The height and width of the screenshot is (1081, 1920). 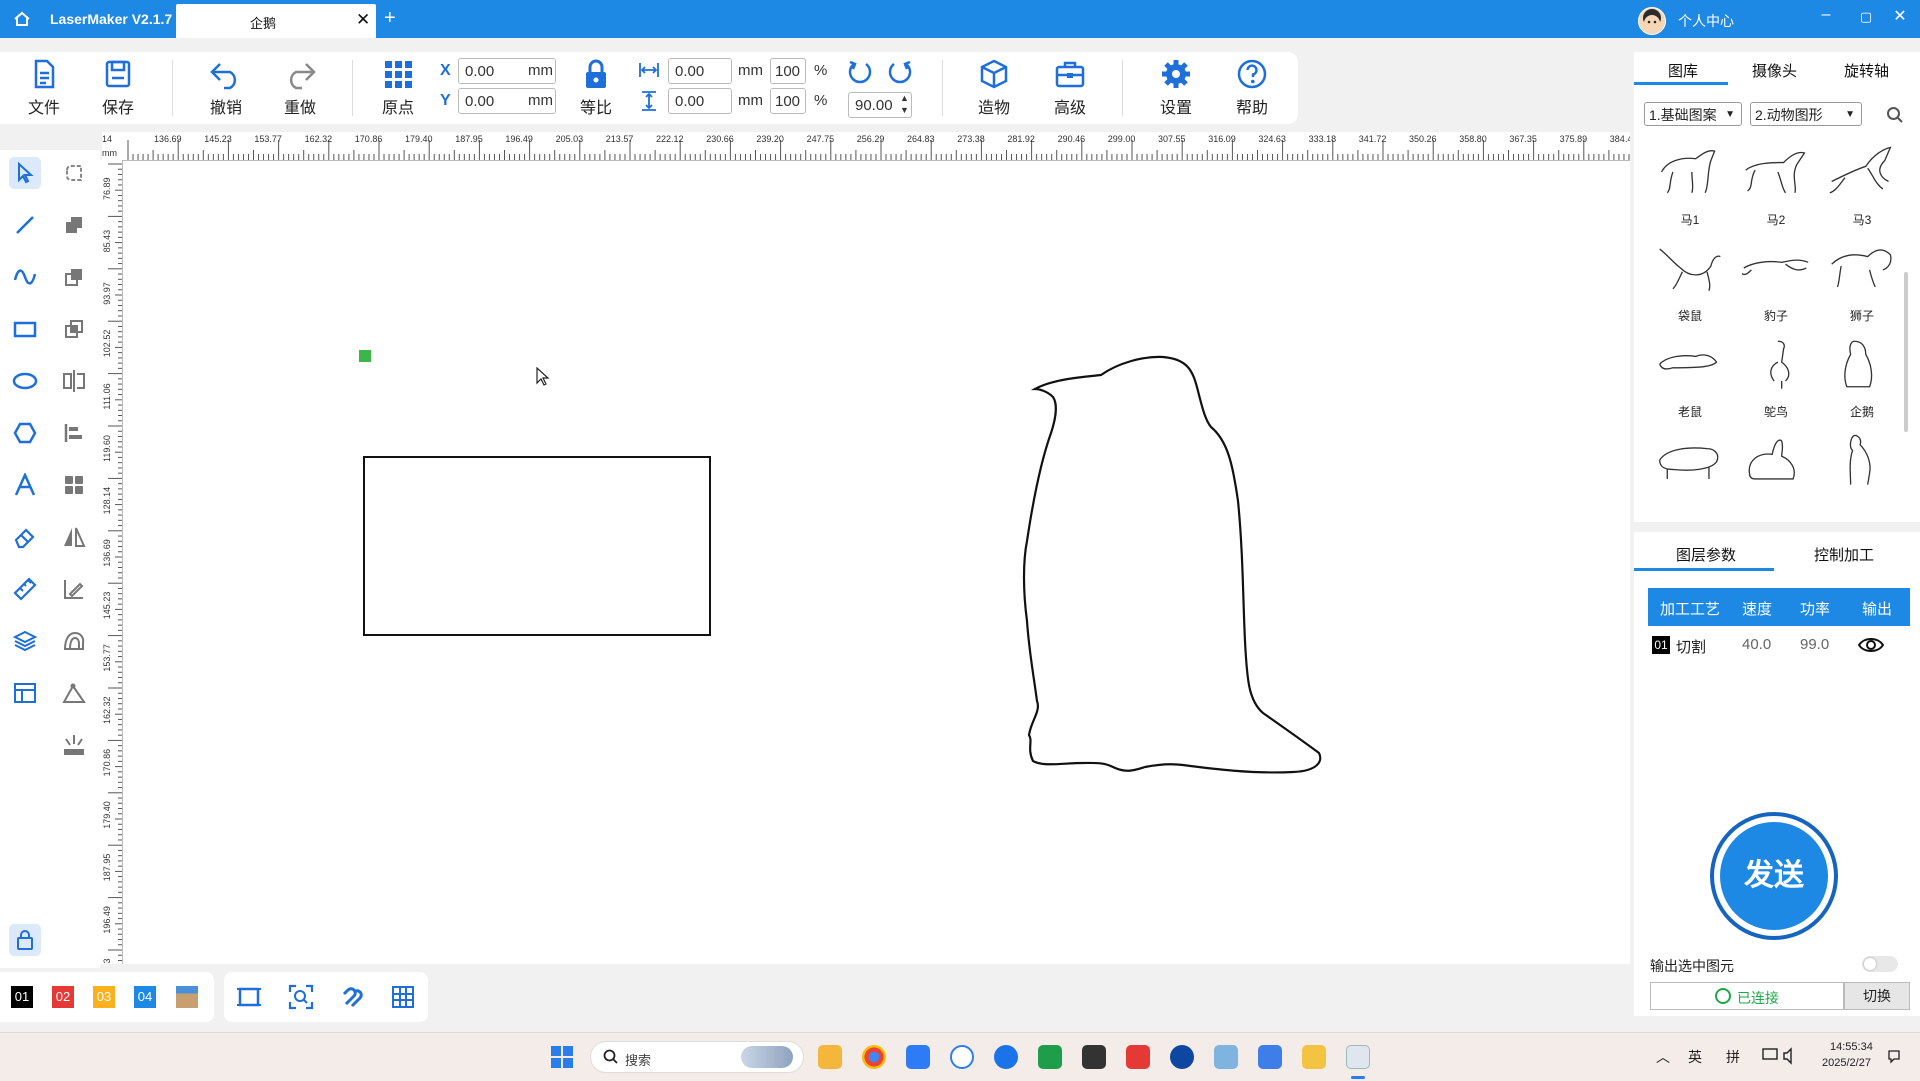 What do you see at coordinates (74, 485) in the screenshot?
I see `array-tool` at bounding box center [74, 485].